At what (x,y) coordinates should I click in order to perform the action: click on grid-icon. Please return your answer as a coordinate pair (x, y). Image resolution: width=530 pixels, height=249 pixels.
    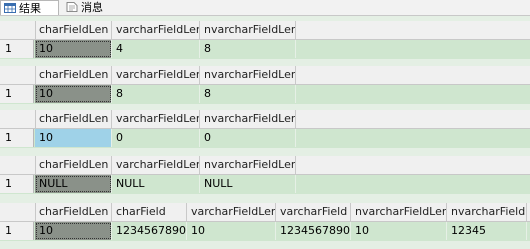
    Looking at the image, I should click on (10, 8).